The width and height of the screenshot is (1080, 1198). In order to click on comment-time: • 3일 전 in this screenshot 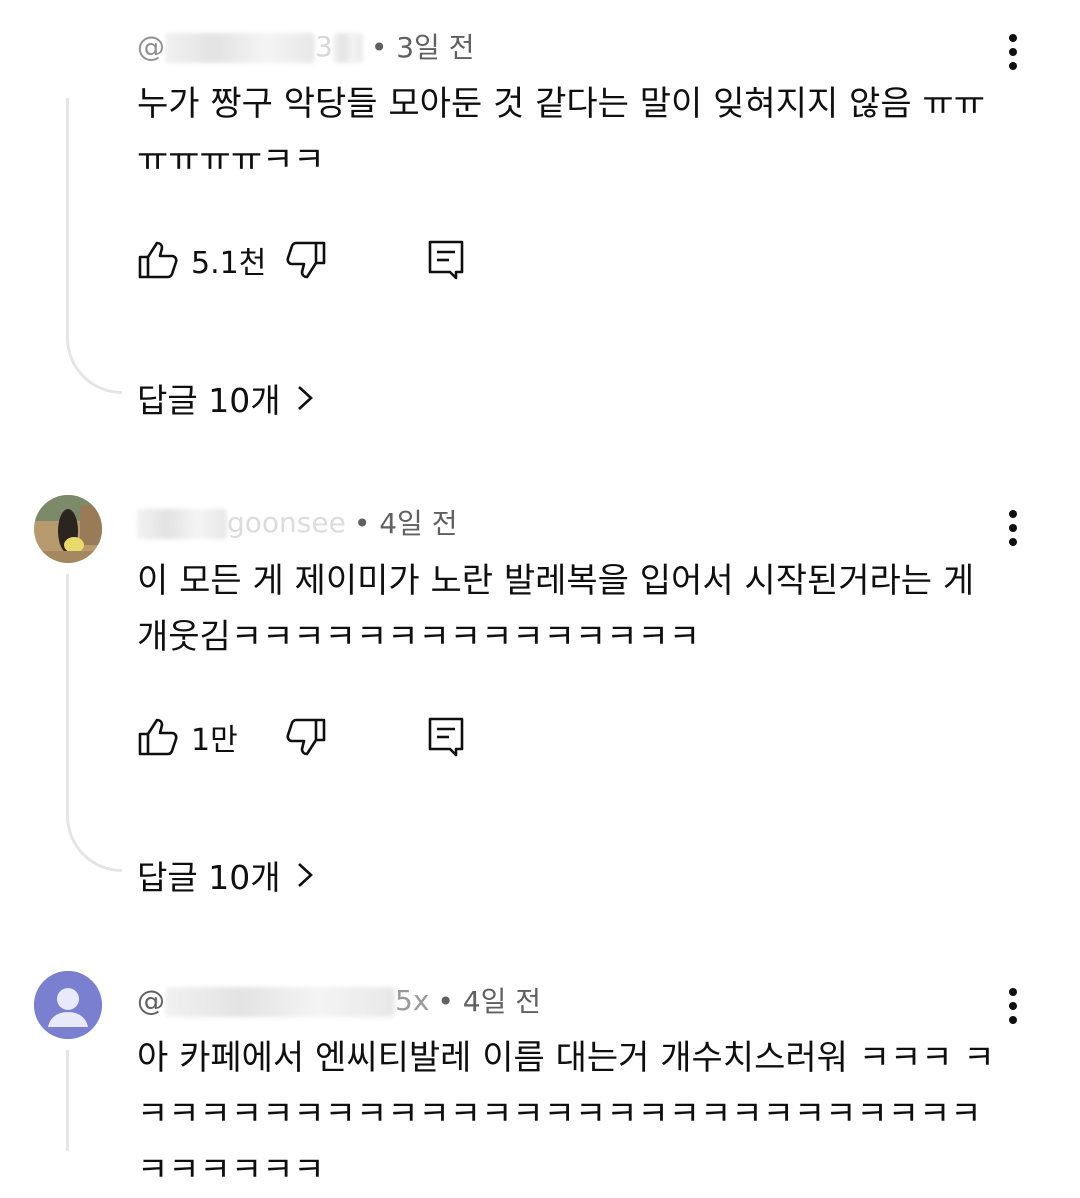, I will do `click(422, 47)`.